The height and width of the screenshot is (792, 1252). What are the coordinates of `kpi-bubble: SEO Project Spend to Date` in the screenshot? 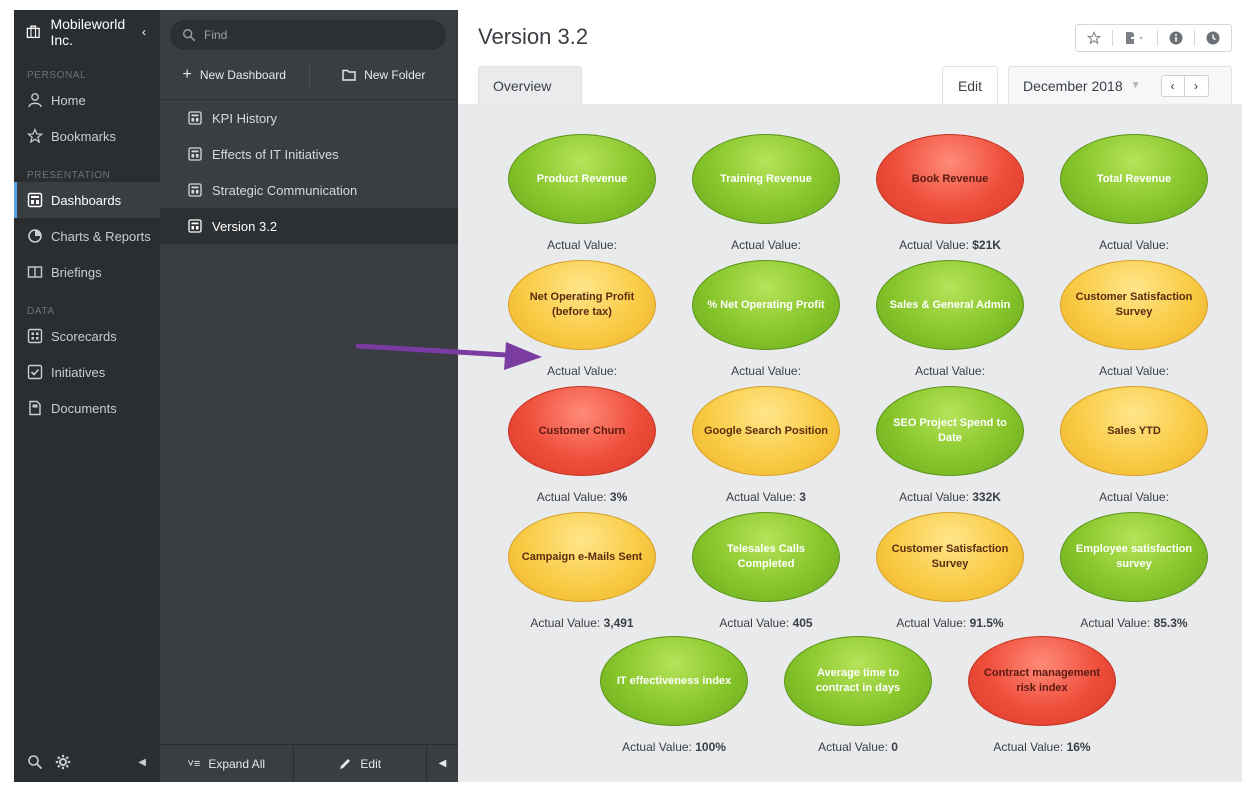 It's located at (950, 431).